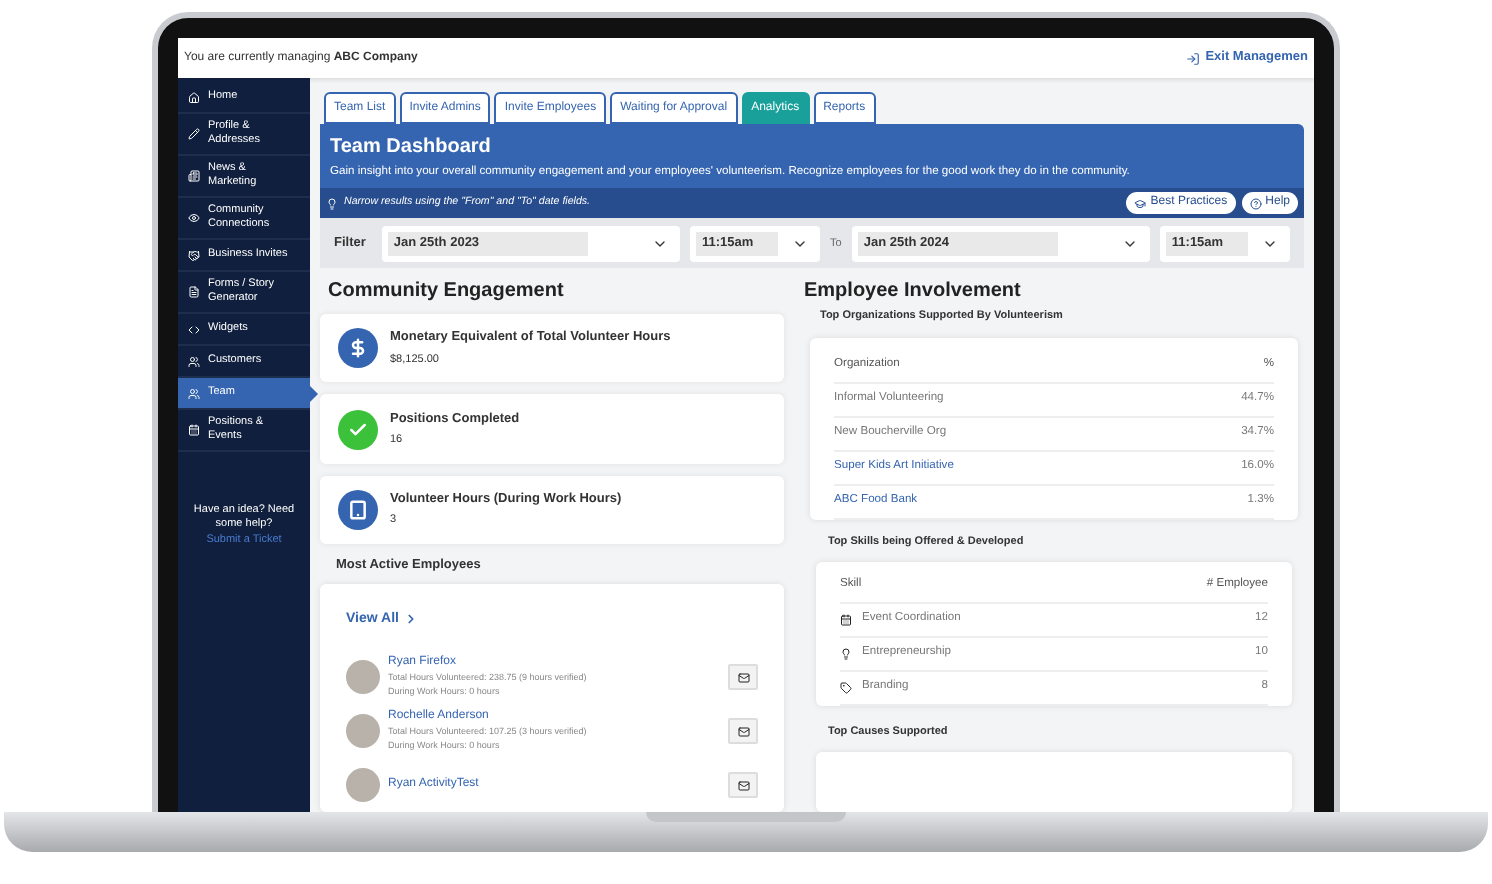  What do you see at coordinates (1255, 203) in the screenshot?
I see `help-icon` at bounding box center [1255, 203].